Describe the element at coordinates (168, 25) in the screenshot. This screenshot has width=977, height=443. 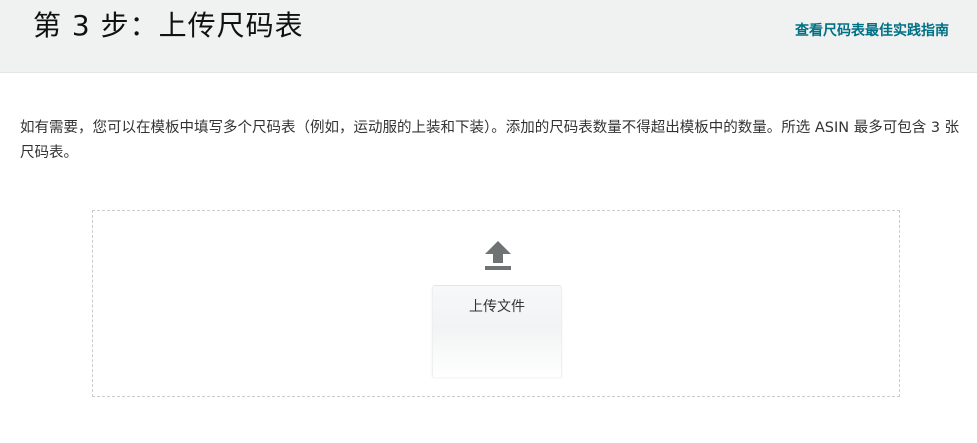
I see `step-title: 第 3 步：上传尺码表` at that location.